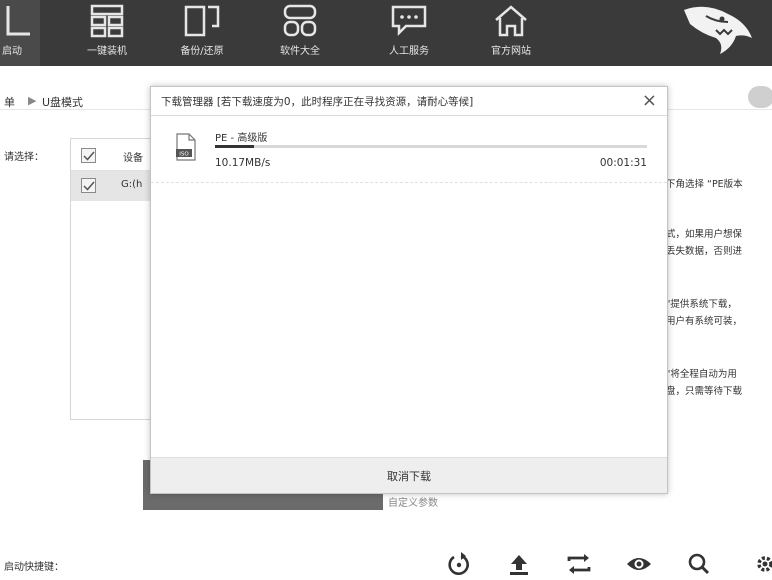 This screenshot has width=772, height=580. What do you see at coordinates (409, 21) in the screenshot?
I see `chat-icon` at bounding box center [409, 21].